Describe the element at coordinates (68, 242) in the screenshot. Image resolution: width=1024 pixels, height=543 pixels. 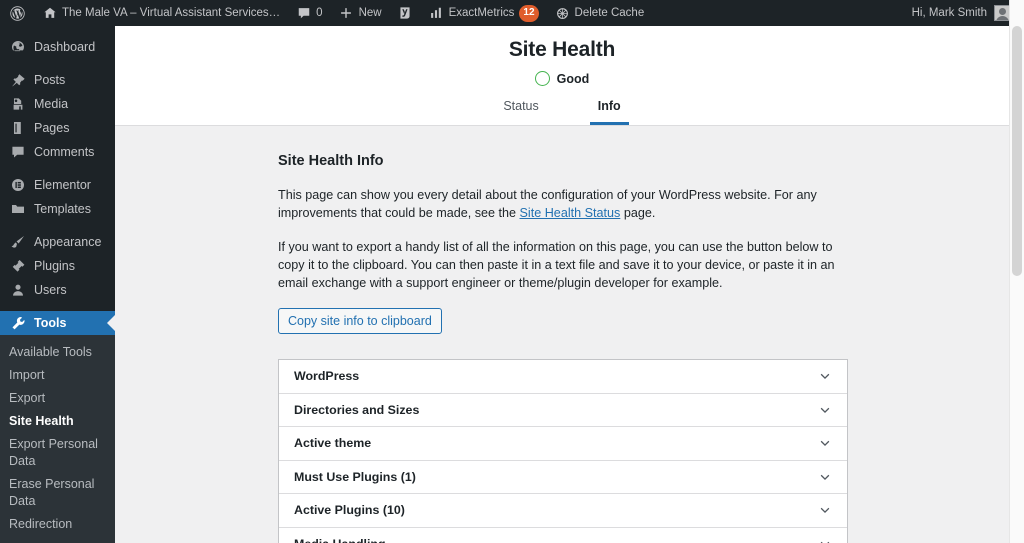
I see `sidebar-item-label: Appearance` at that location.